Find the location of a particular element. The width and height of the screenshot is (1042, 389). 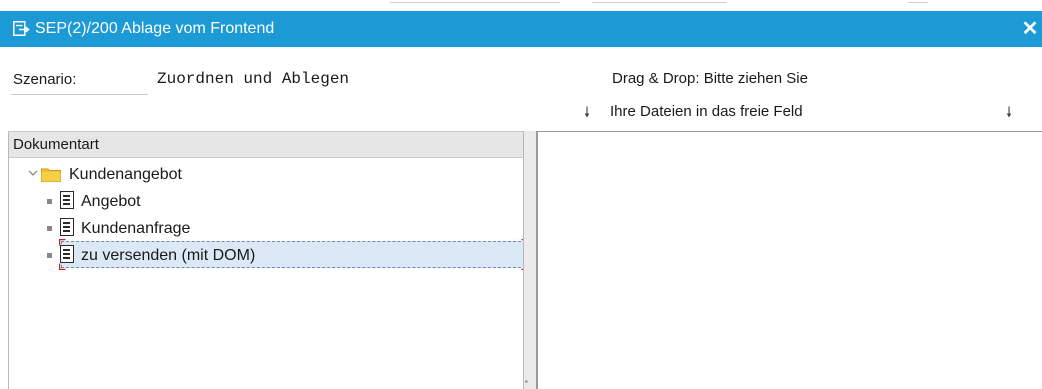

tree-node-zu-versenden: zu versenden (mit DOM) is located at coordinates (197, 256).